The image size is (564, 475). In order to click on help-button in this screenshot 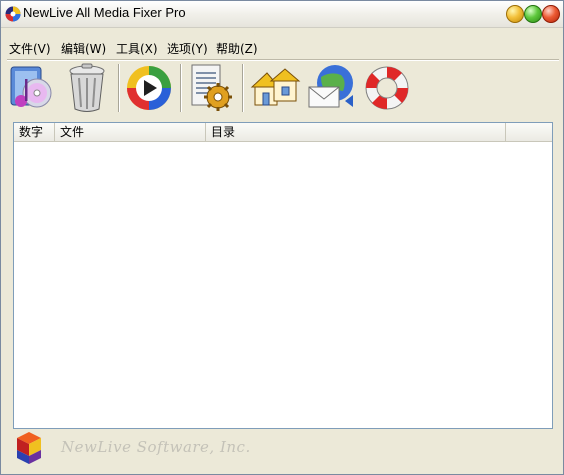, I will do `click(387, 88)`.